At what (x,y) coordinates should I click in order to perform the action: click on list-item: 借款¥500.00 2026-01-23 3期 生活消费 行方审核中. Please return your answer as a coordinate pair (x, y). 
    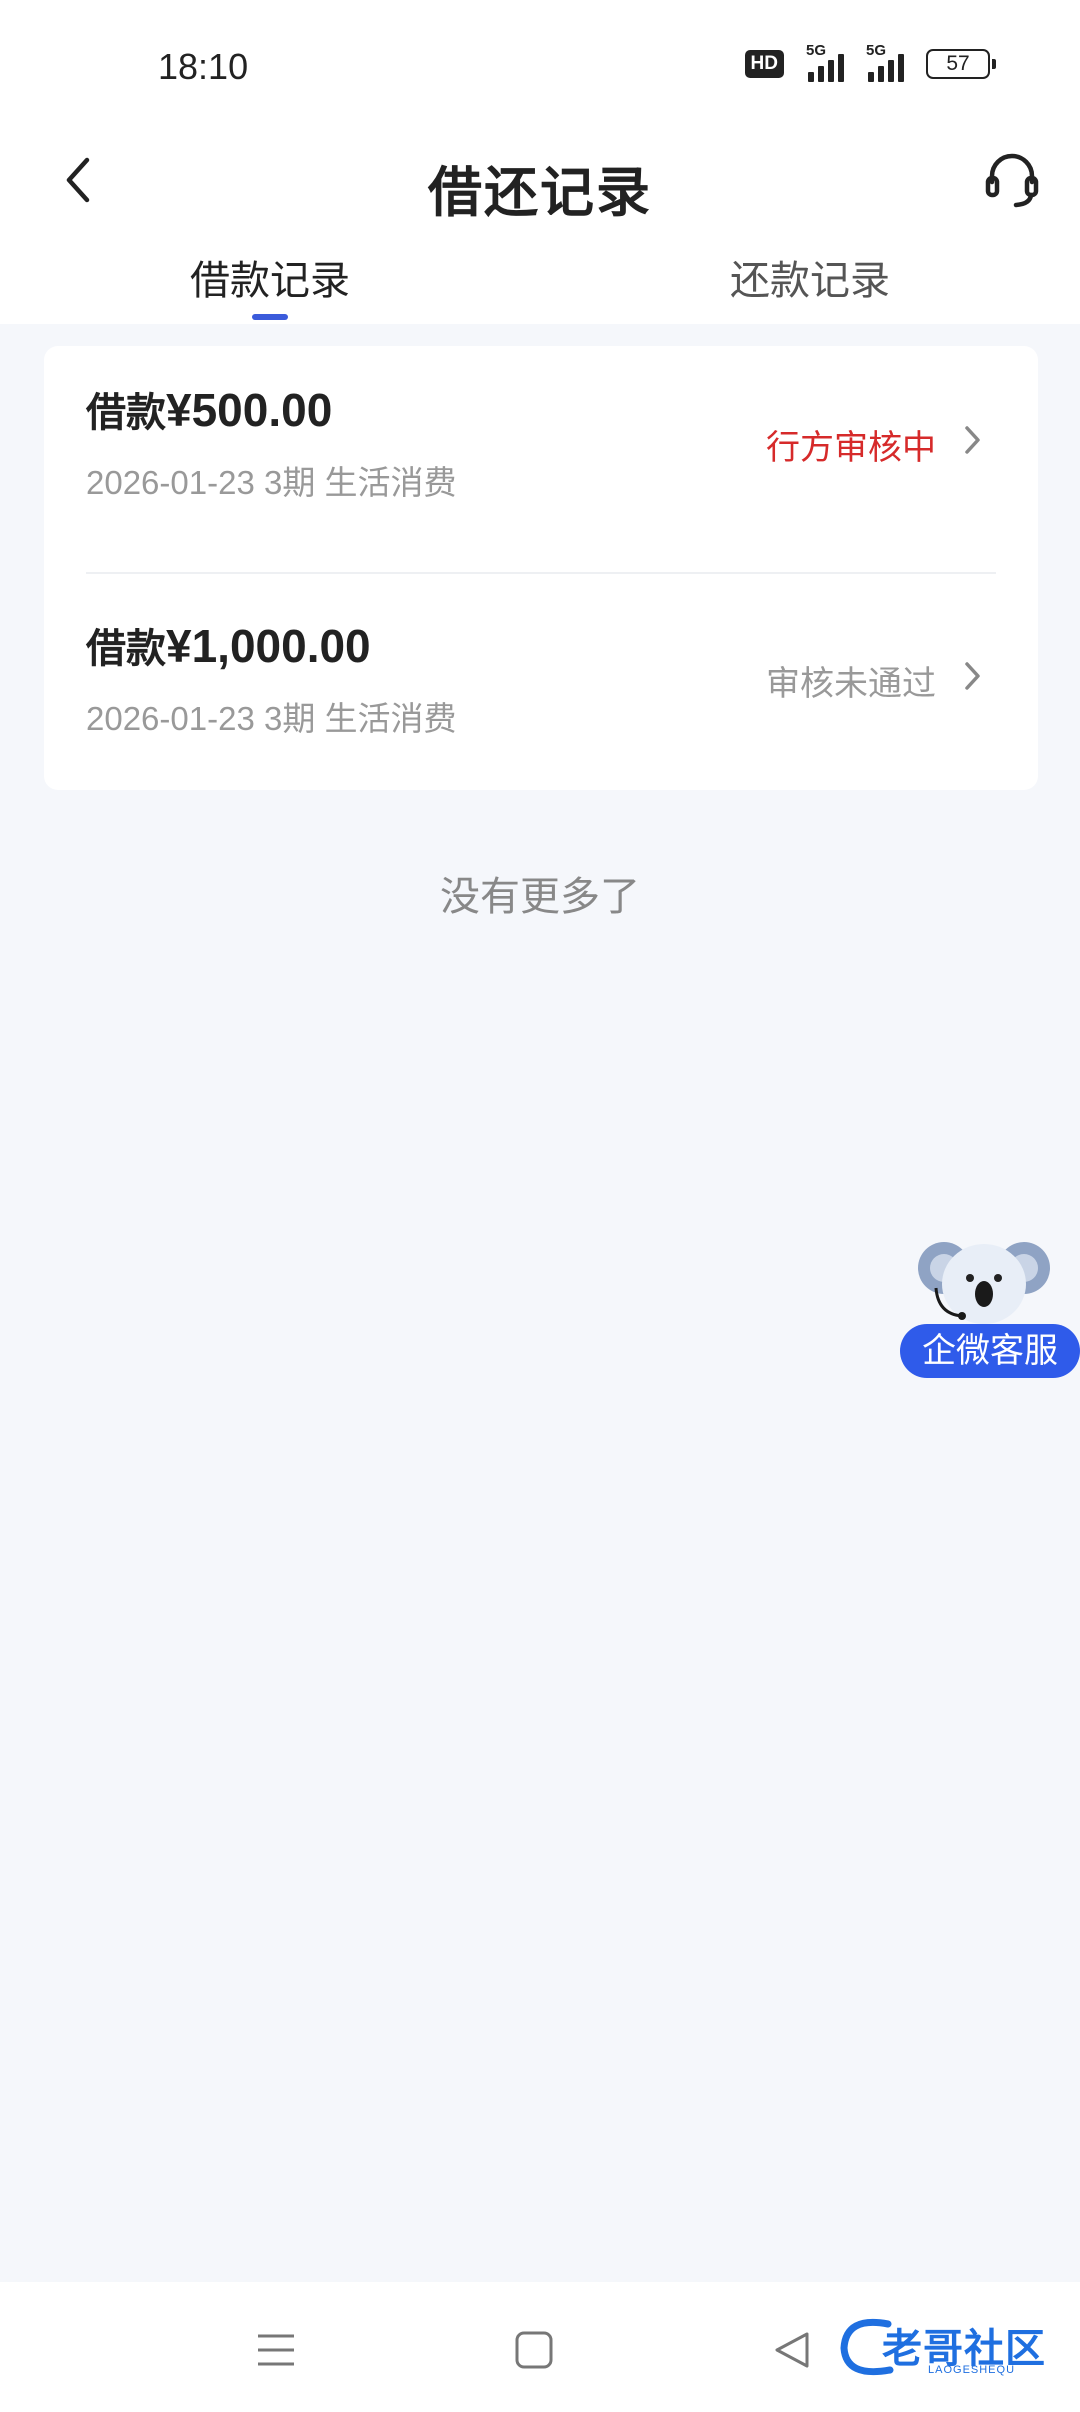
    Looking at the image, I should click on (541, 470).